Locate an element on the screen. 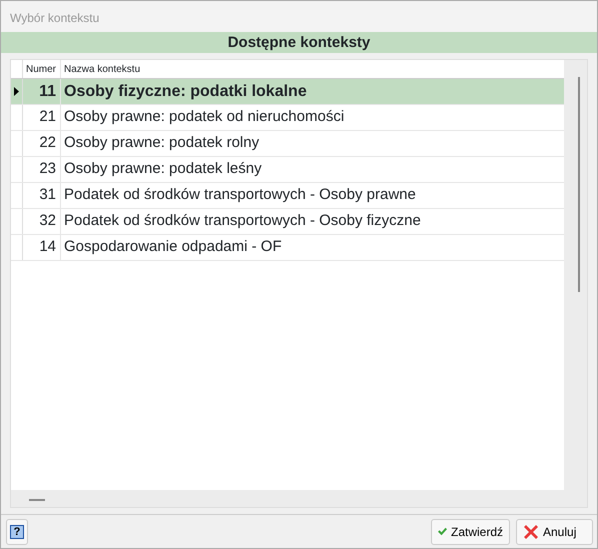  table-row: 32 Podatek od środków transportowych - Osoby fizyczne is located at coordinates (287, 222).